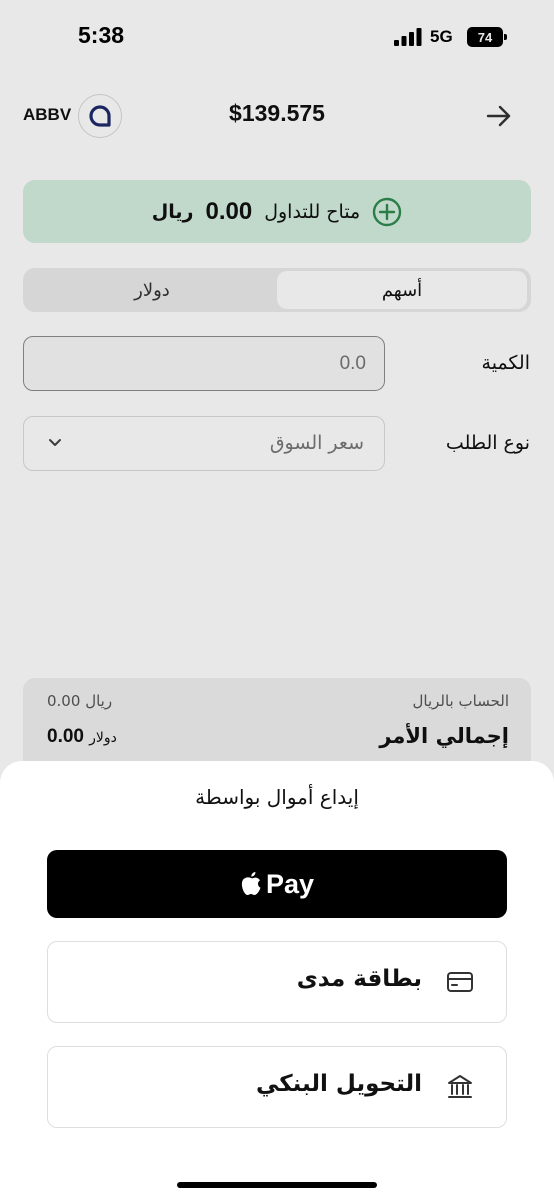  I want to click on apple-pay-label: Pay, so click(290, 883).